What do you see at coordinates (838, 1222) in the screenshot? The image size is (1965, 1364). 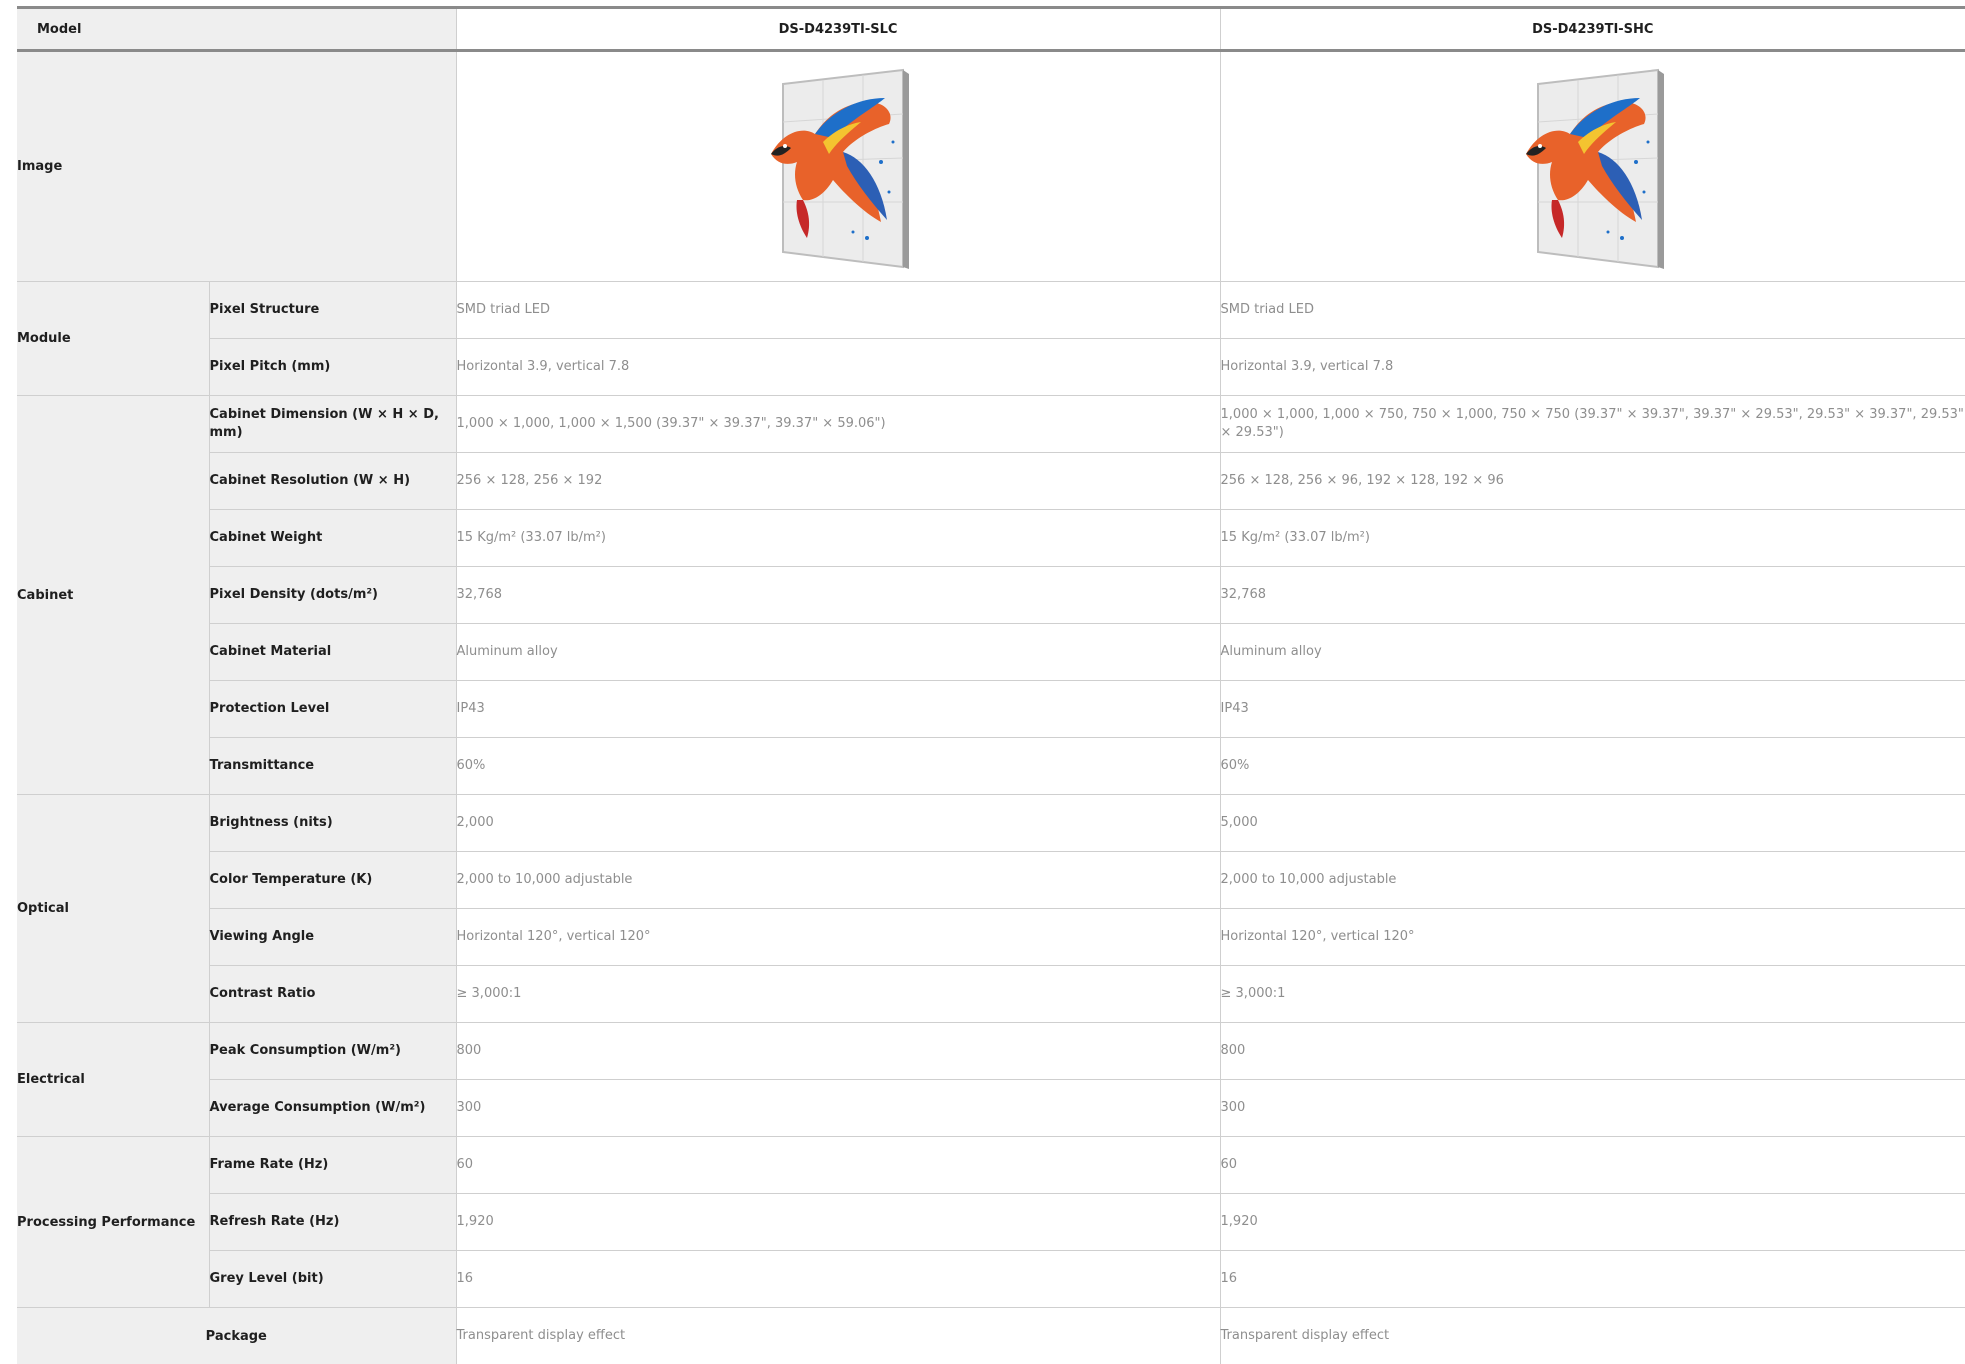 I see `spec-value-1: 1,920` at bounding box center [838, 1222].